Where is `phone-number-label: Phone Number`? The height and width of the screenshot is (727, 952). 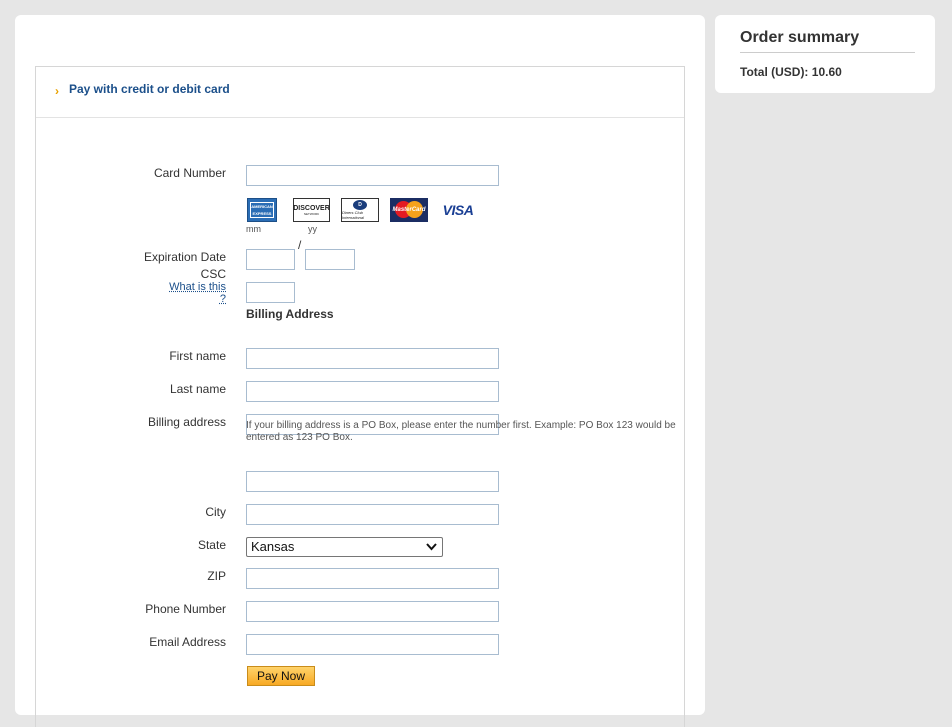 phone-number-label: Phone Number is located at coordinates (185, 609).